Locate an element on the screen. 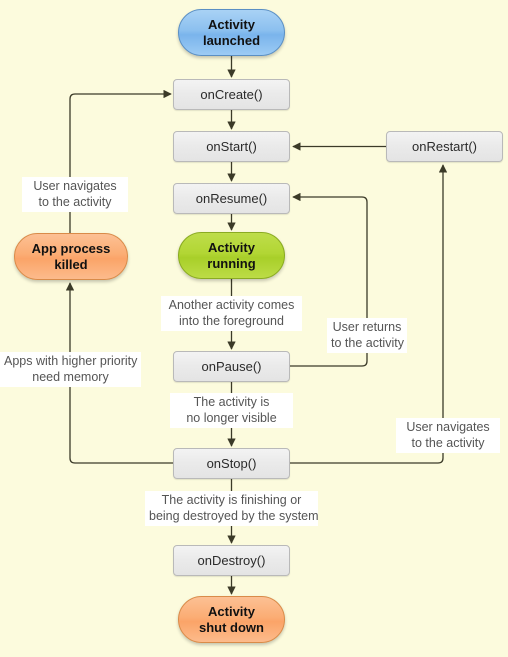  node-on-resume-label: onResume() is located at coordinates (231, 198).